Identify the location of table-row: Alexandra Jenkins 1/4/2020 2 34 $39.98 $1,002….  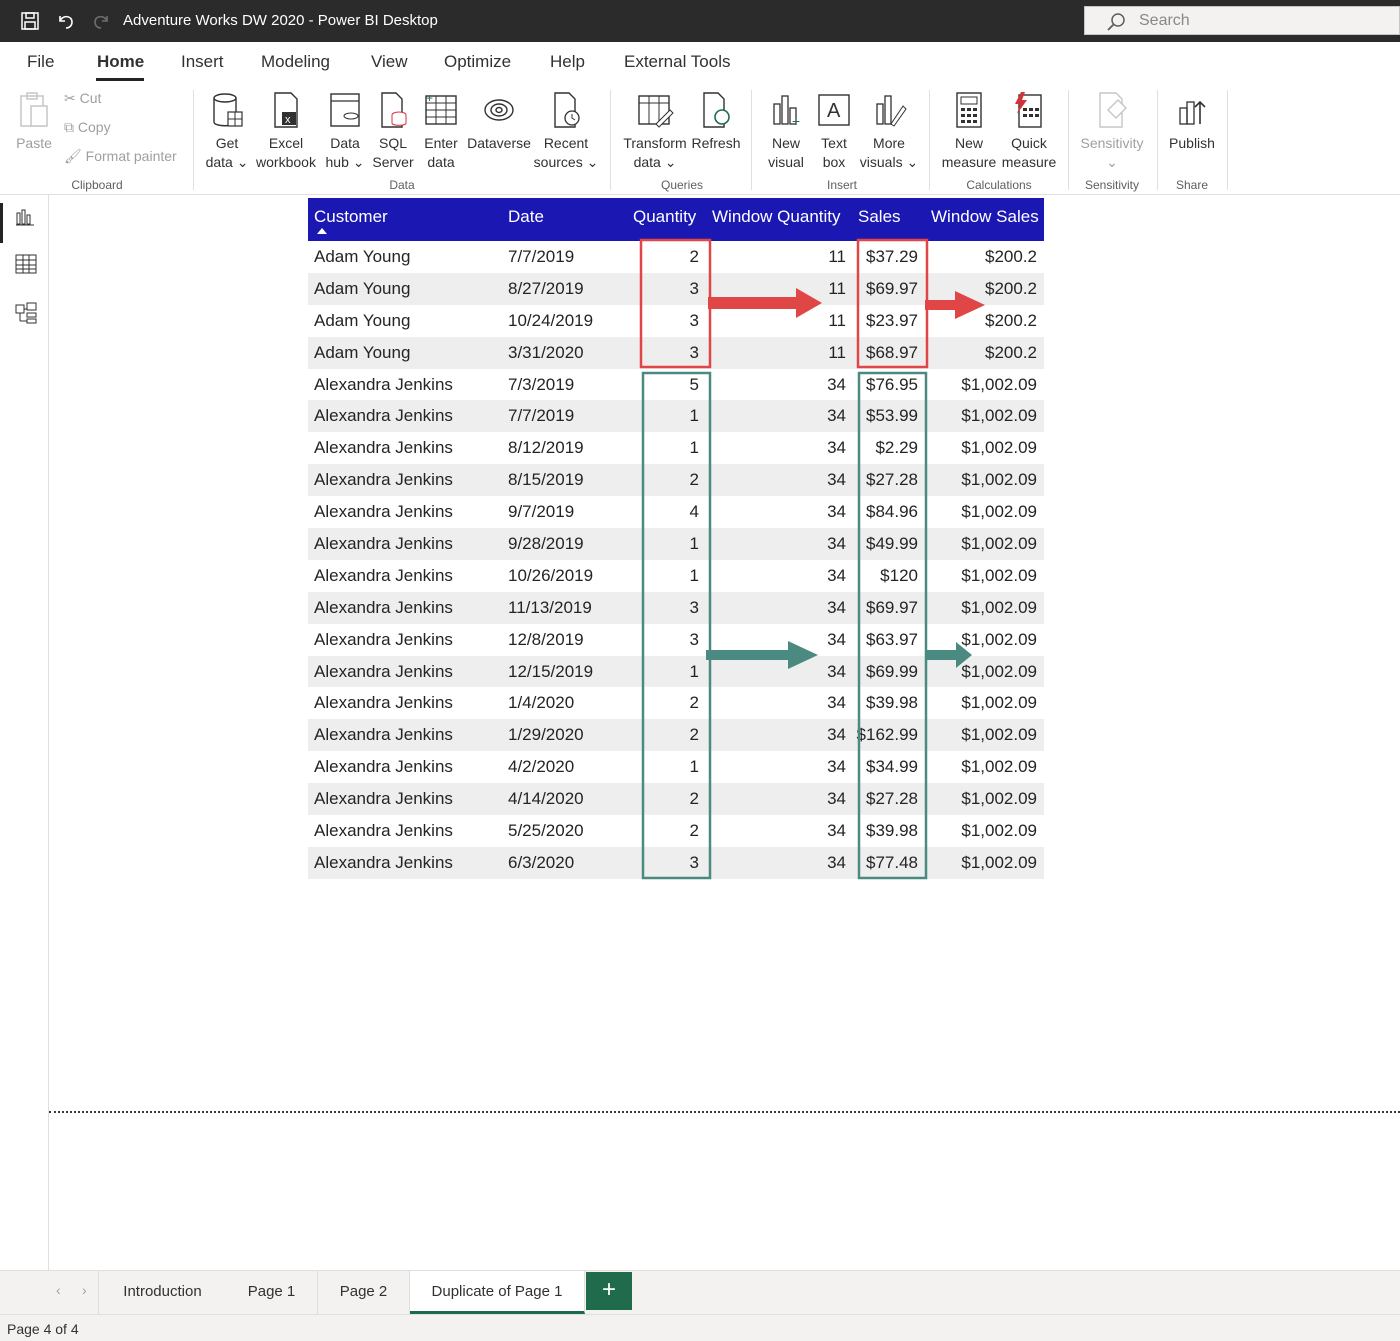
(676, 703).